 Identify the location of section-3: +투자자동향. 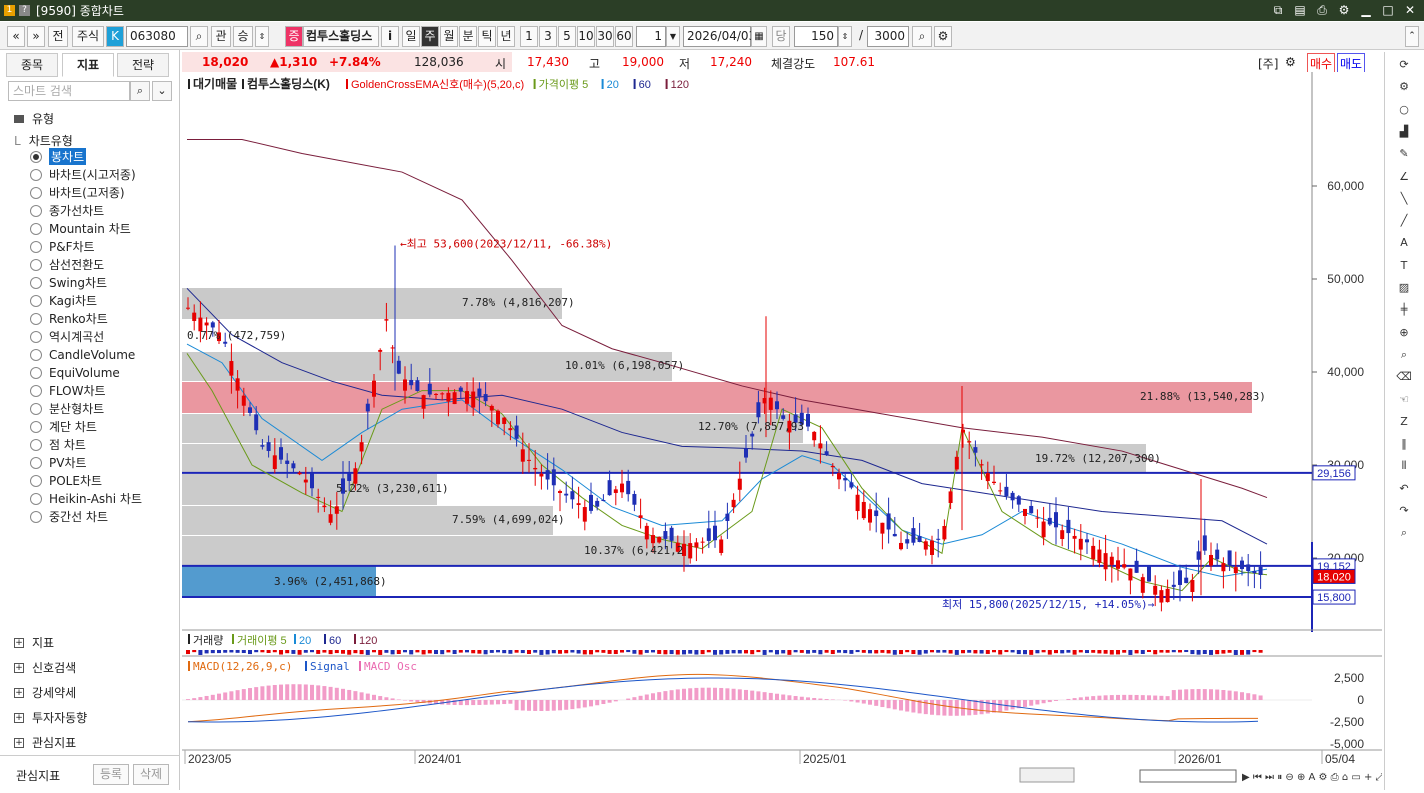
(50, 717).